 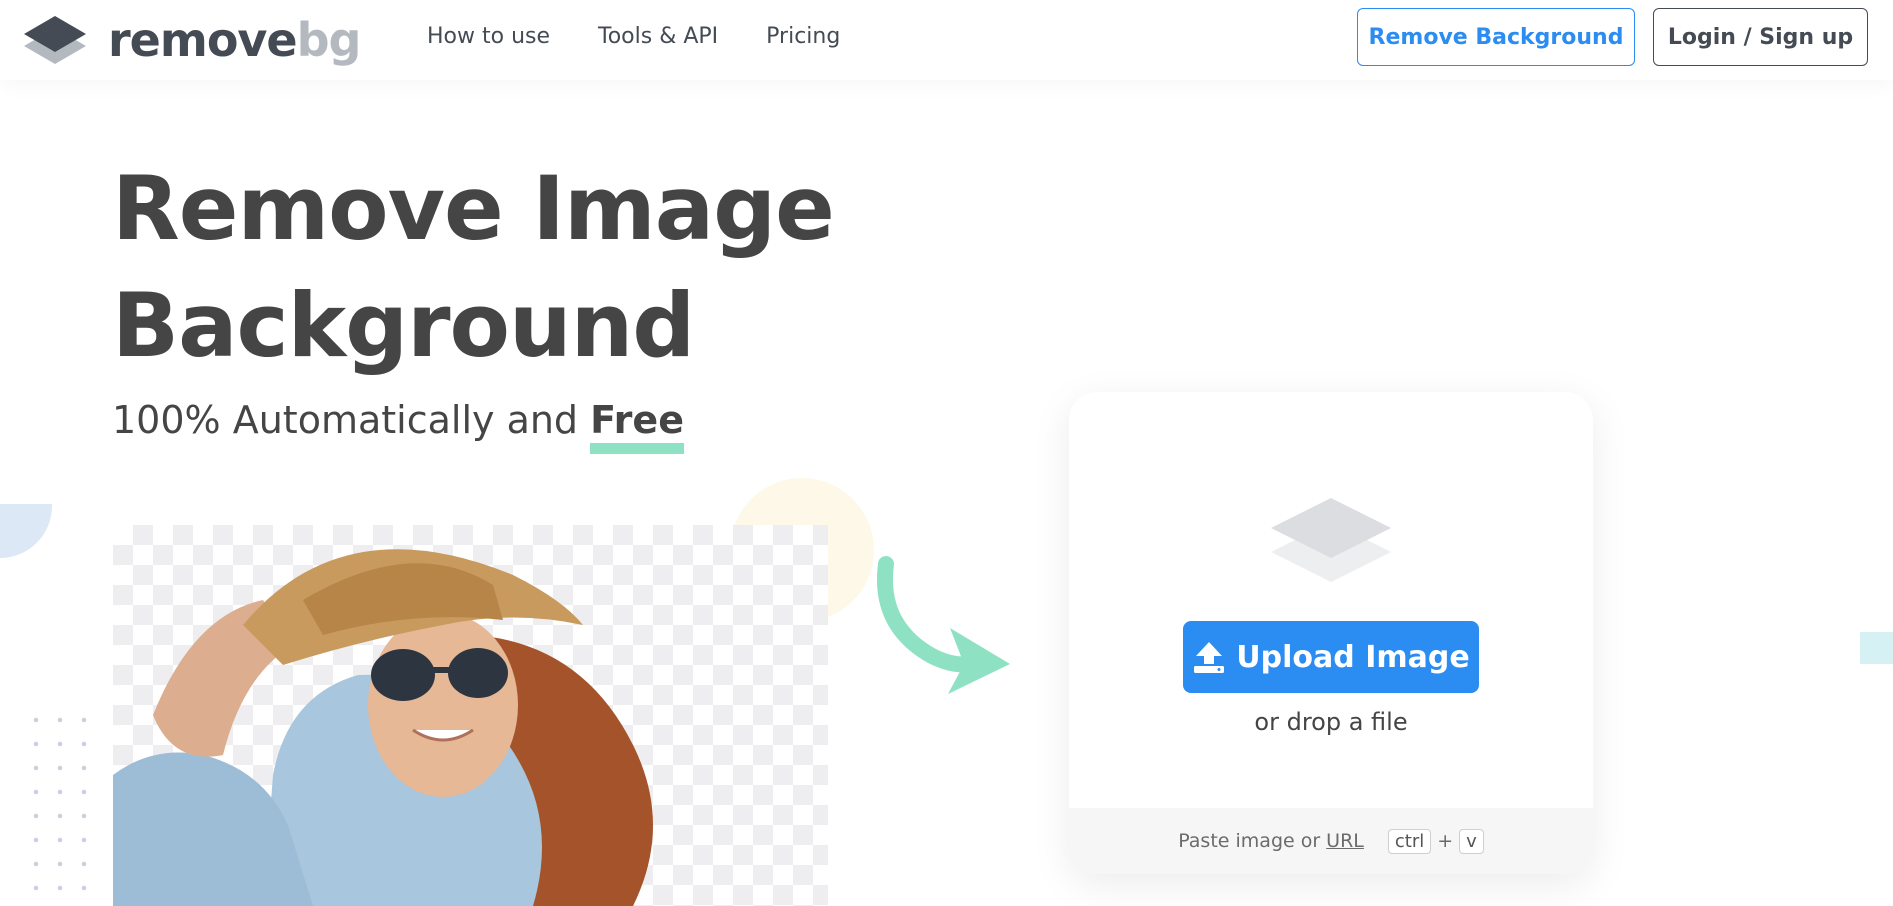 What do you see at coordinates (1760, 37) in the screenshot?
I see `login-signup-button: Login / Sign up` at bounding box center [1760, 37].